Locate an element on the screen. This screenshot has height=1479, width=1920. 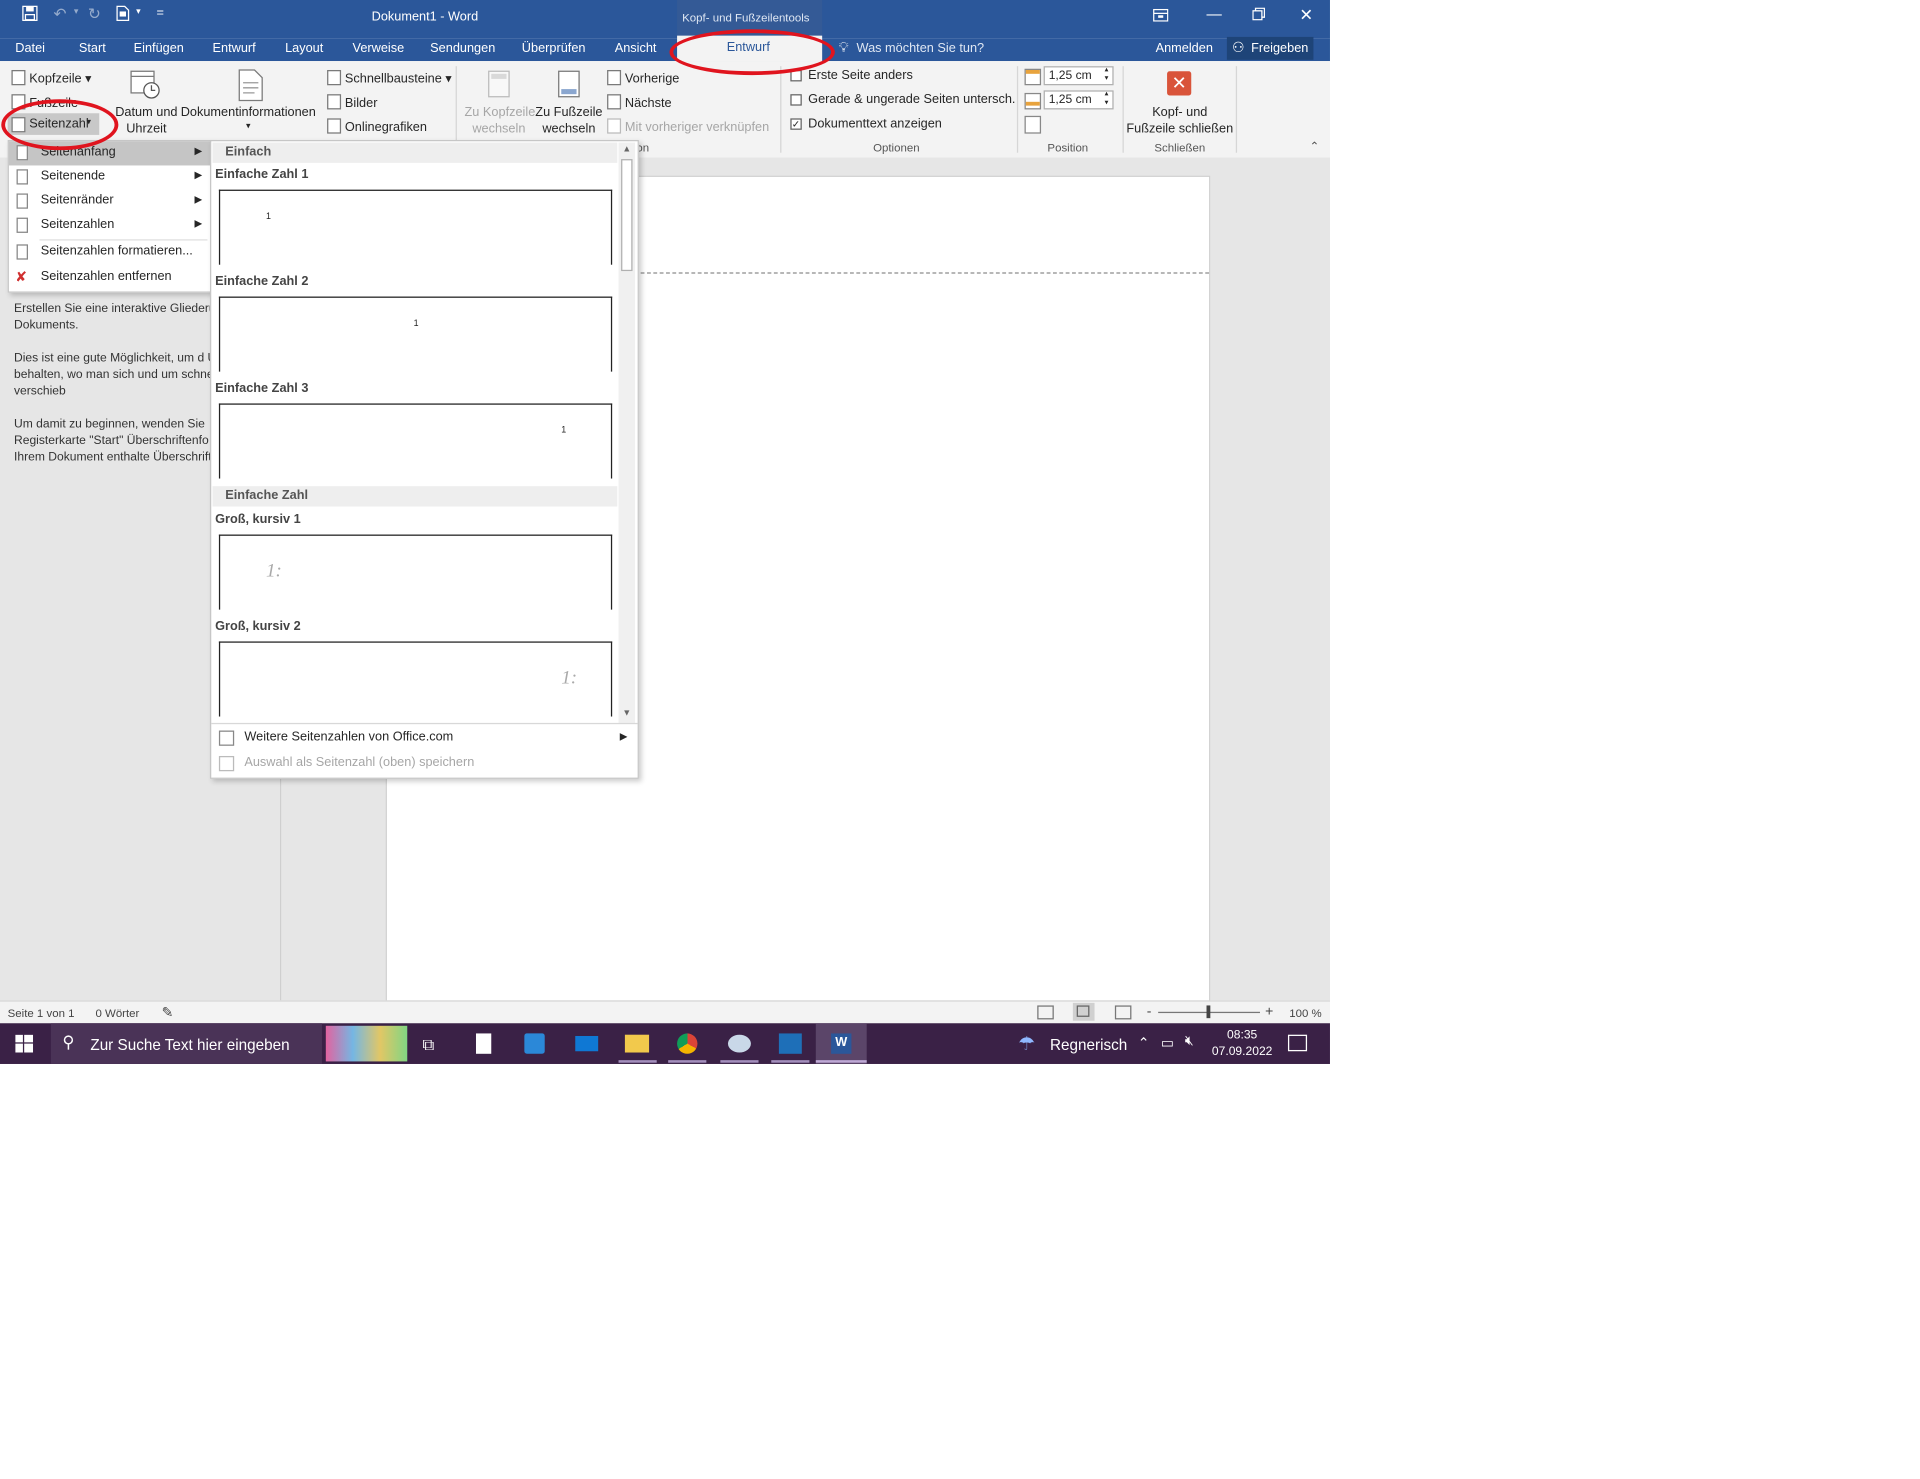
read-mode-icon is located at coordinates (1045, 1012).